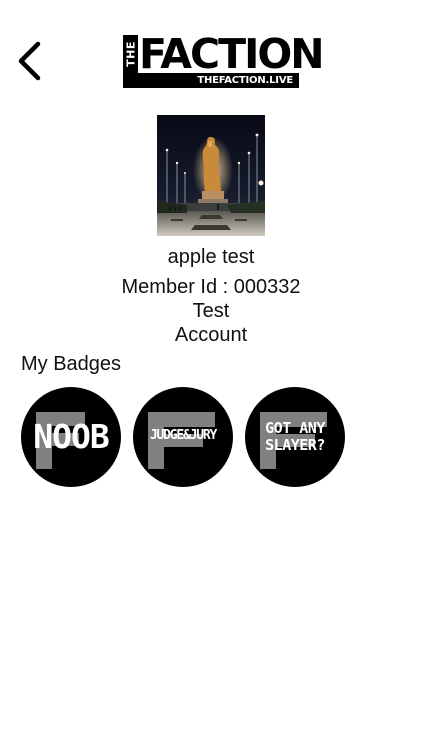 Image resolution: width=422 pixels, height=750 pixels. I want to click on badge-got-any-slayer: GOT ANY SLAYER?, so click(295, 437).